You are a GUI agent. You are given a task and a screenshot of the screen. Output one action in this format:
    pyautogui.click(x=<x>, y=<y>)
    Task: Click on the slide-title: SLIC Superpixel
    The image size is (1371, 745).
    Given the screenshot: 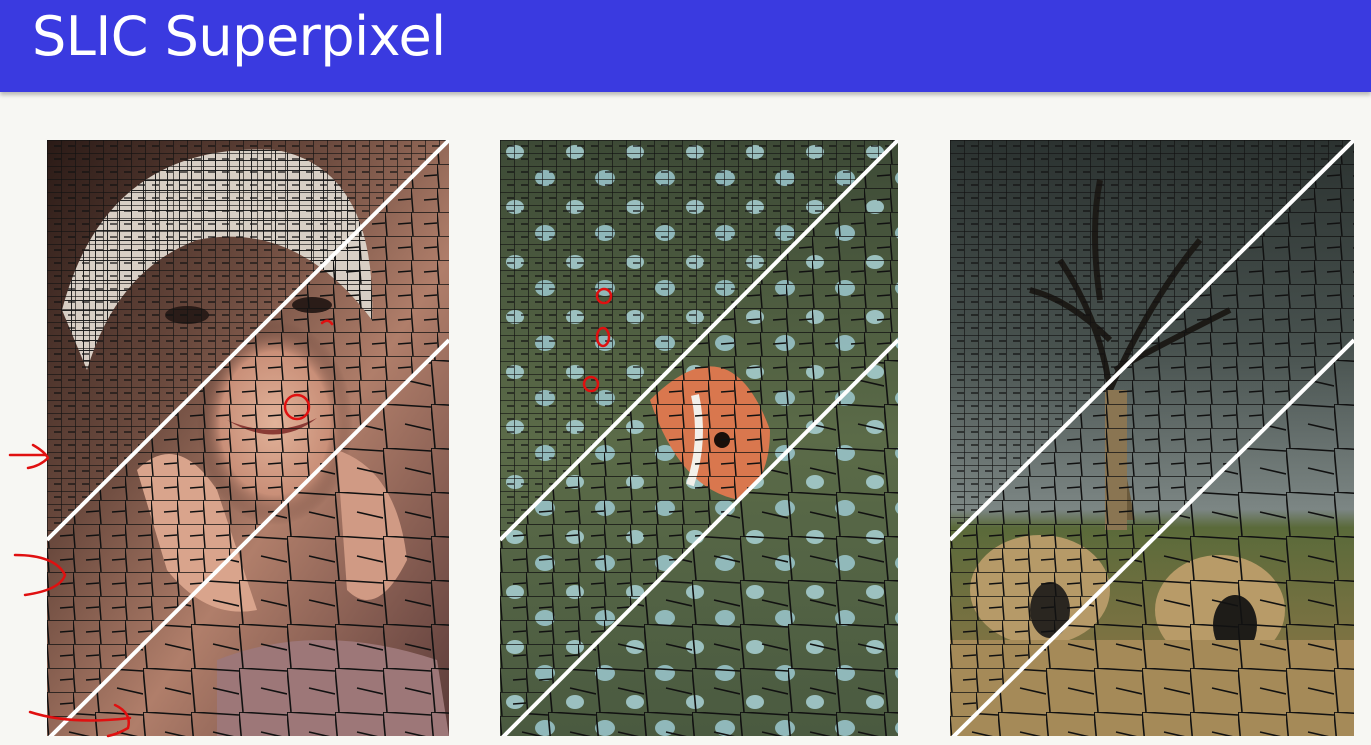 What is the action you would take?
    pyautogui.click(x=239, y=36)
    